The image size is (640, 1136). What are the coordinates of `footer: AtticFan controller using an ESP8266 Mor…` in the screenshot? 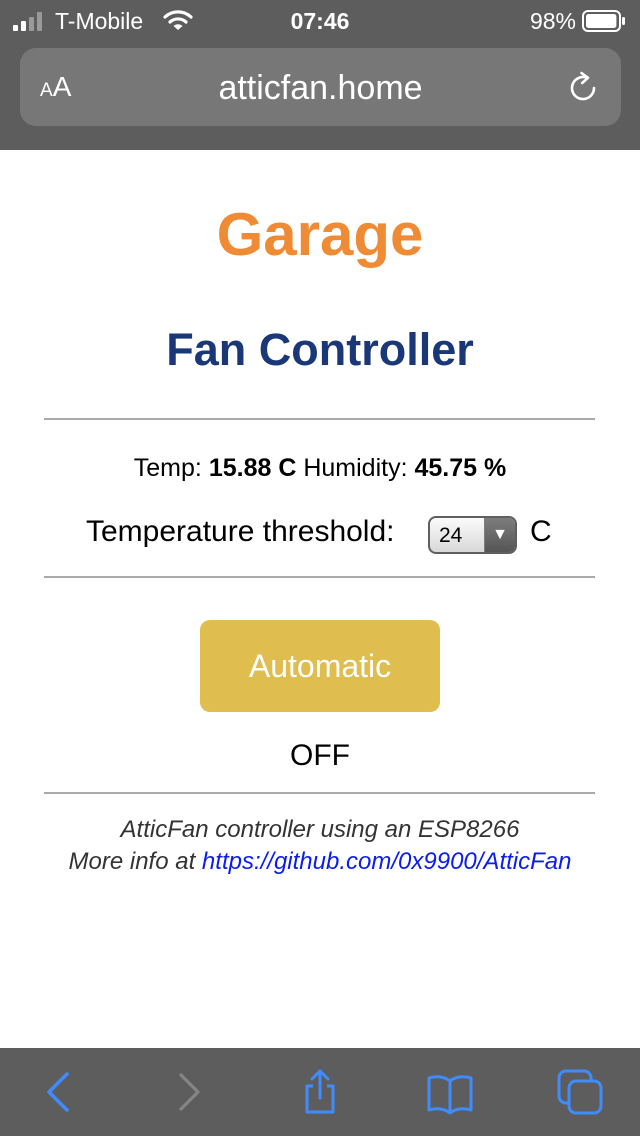 It's located at (320, 846).